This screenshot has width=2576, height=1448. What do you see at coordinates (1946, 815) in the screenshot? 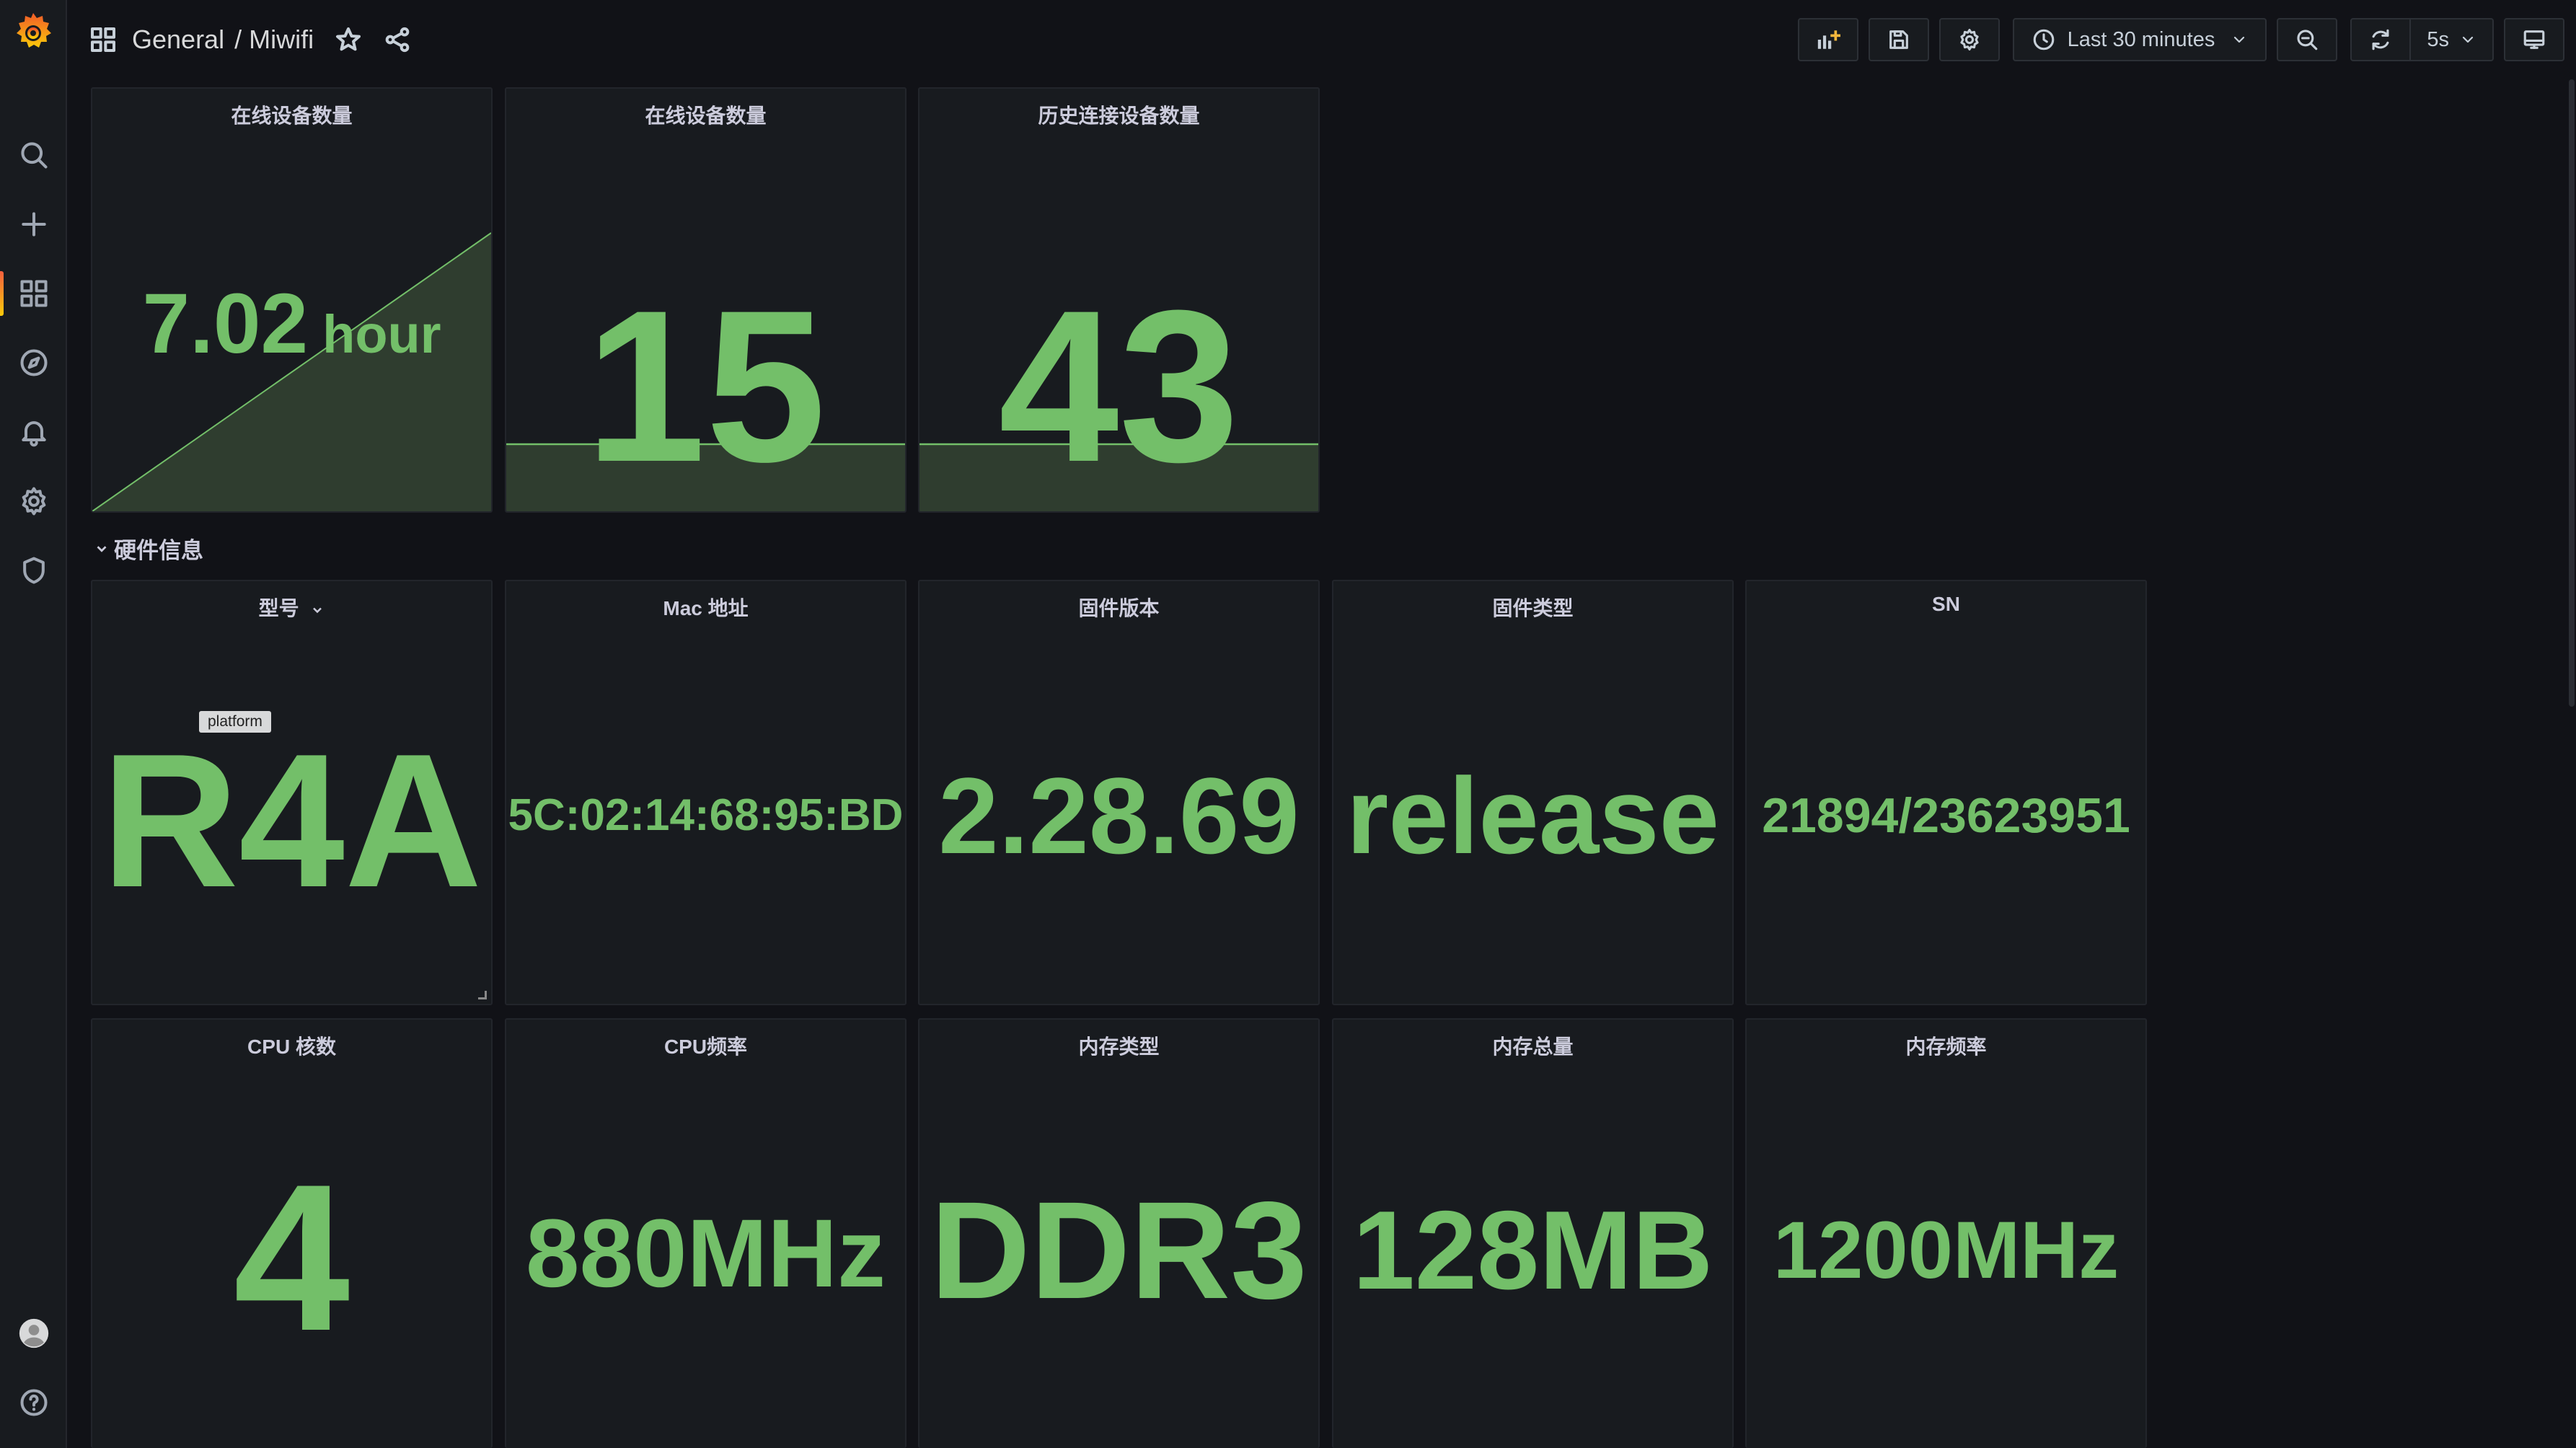
I see `stat-value: 21894/23623951` at bounding box center [1946, 815].